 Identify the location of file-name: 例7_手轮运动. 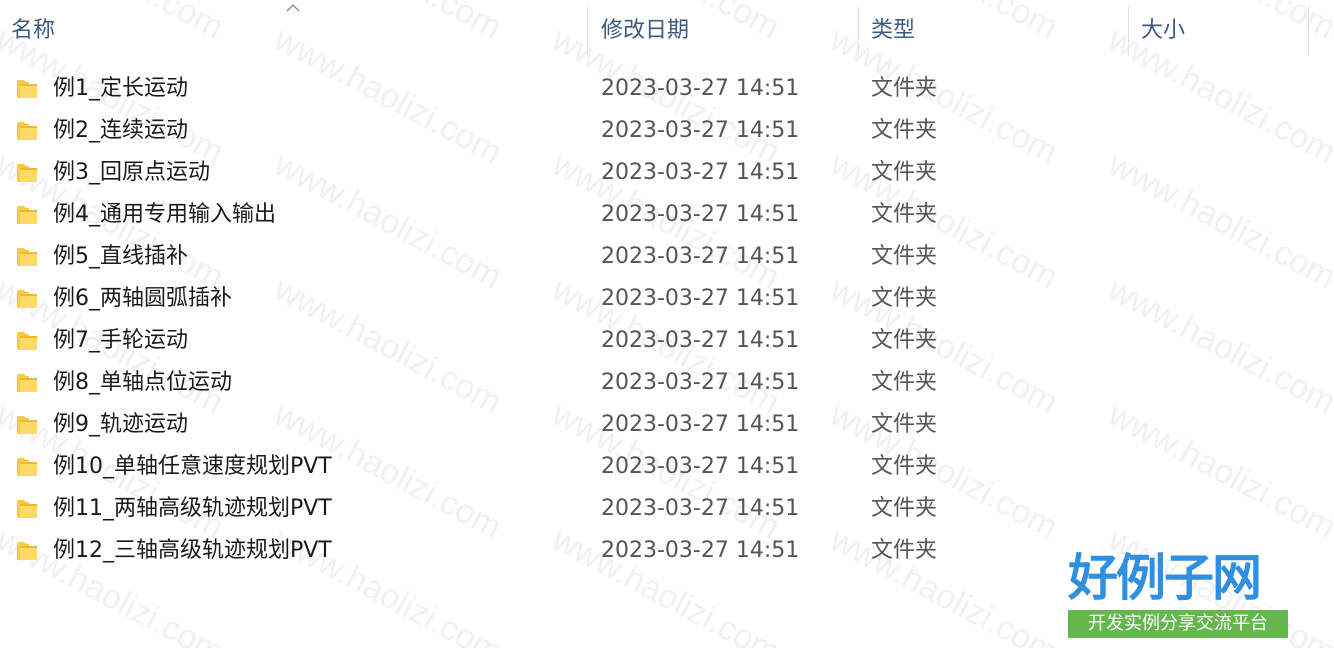
(120, 341).